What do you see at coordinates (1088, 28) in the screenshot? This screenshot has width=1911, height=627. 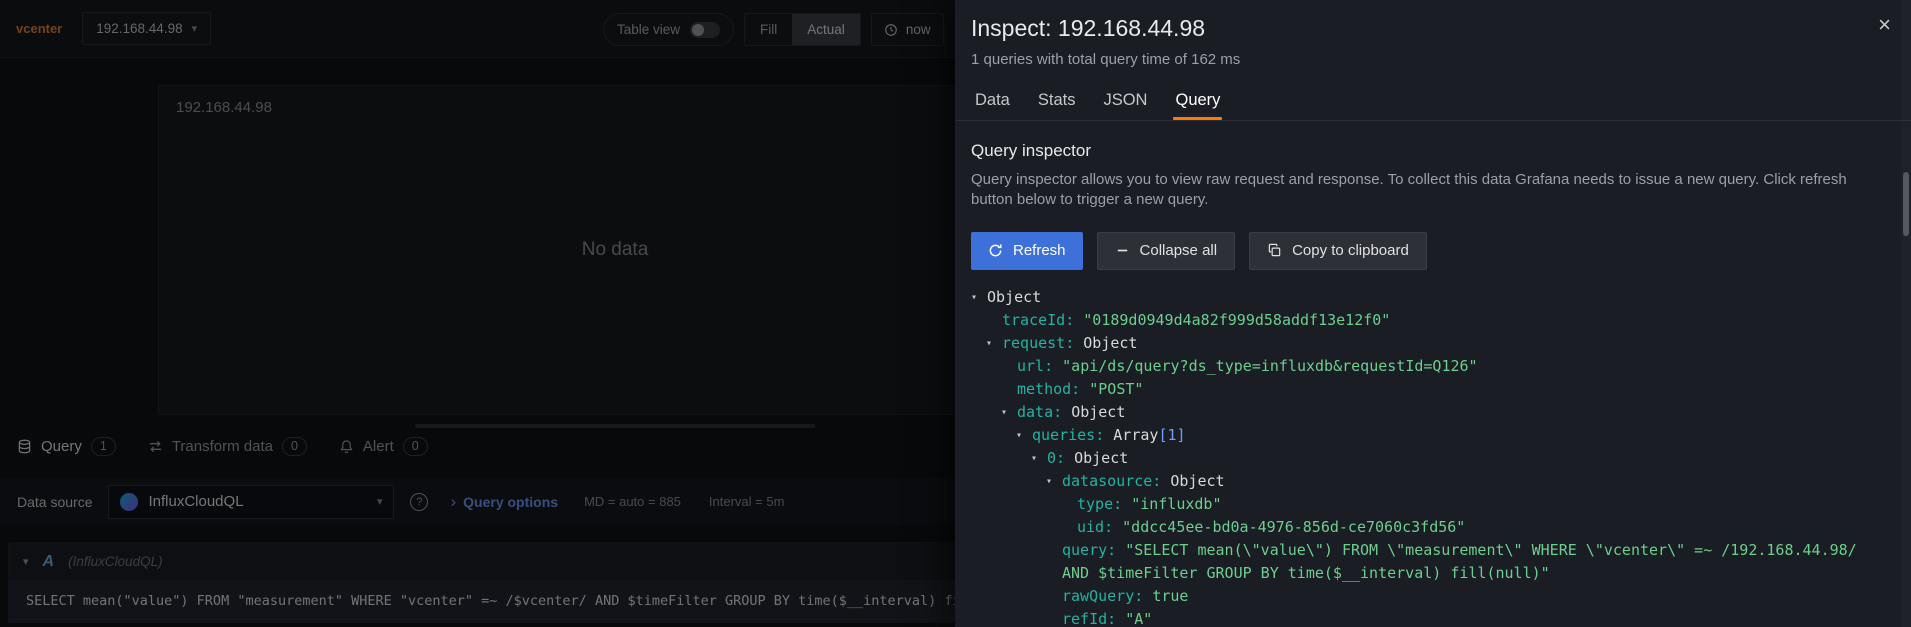 I see `drawer-title: Inspect: 192.168.44.98` at bounding box center [1088, 28].